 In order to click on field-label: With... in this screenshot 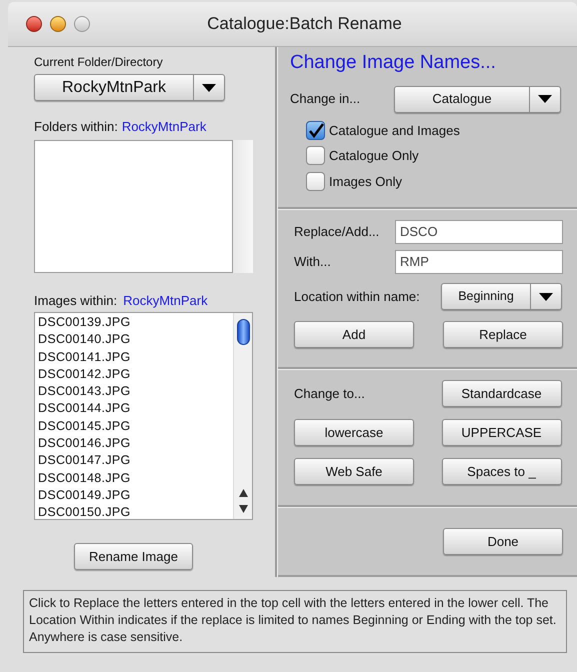, I will do `click(313, 262)`.